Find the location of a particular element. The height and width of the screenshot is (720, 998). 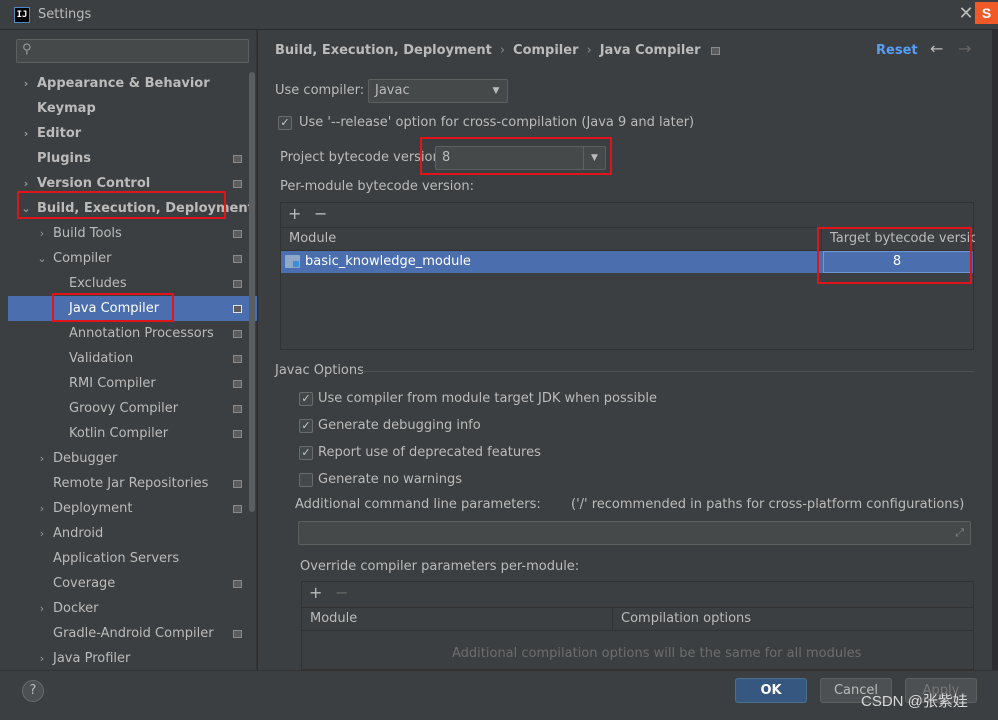

sidebar-item: Excludes is located at coordinates (132, 283).